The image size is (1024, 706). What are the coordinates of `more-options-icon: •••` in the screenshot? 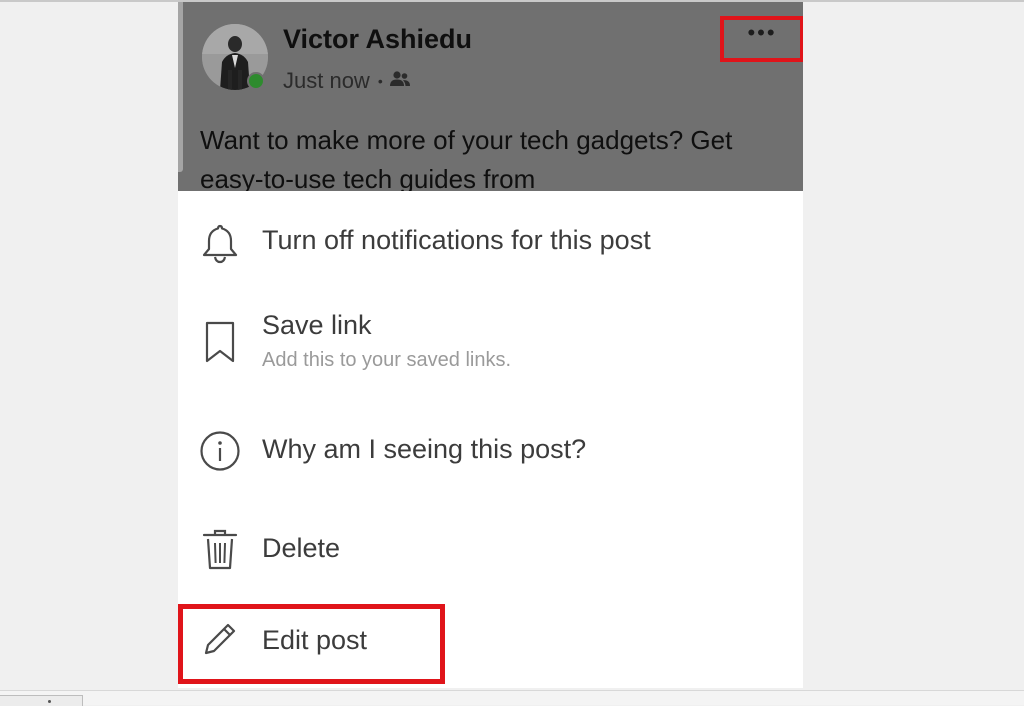 It's located at (762, 32).